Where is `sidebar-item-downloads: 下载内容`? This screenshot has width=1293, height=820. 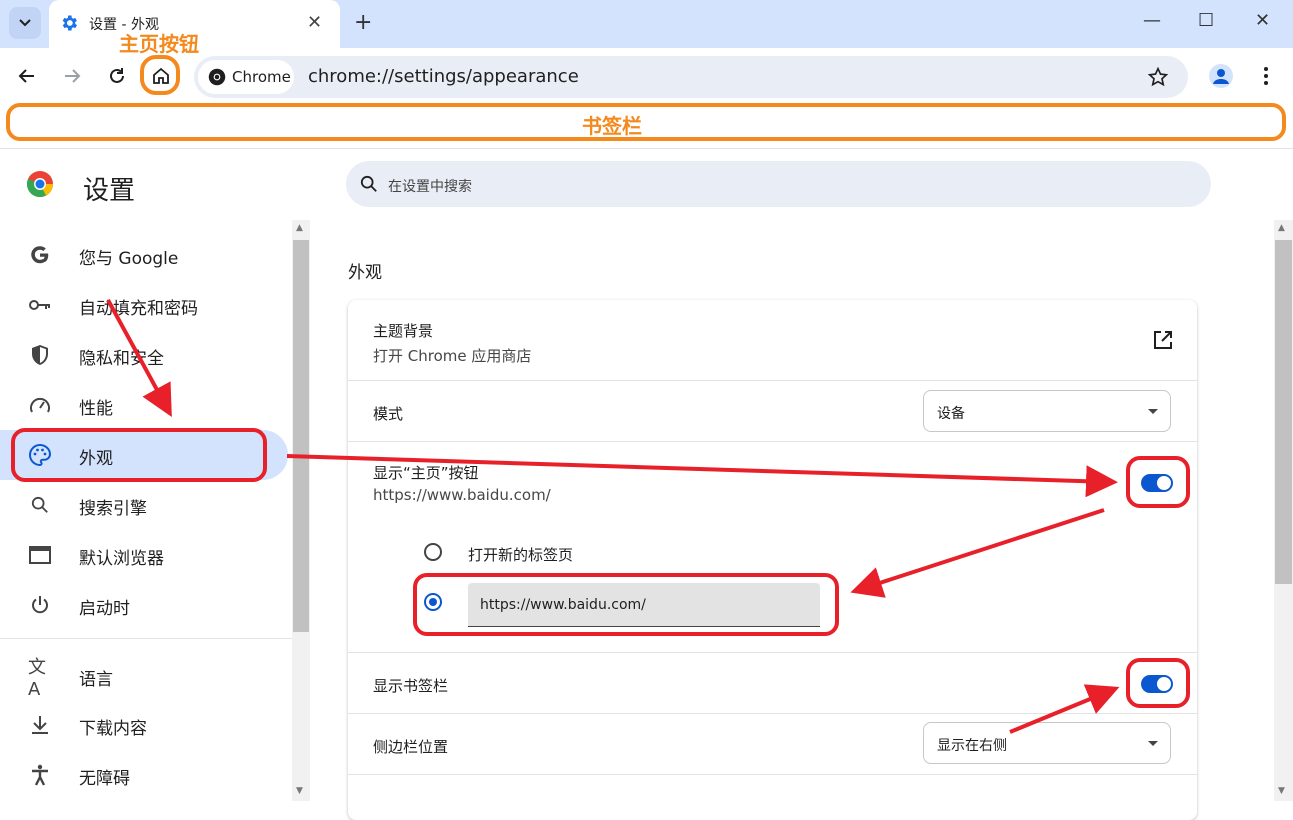 sidebar-item-downloads: 下载内容 is located at coordinates (144, 725).